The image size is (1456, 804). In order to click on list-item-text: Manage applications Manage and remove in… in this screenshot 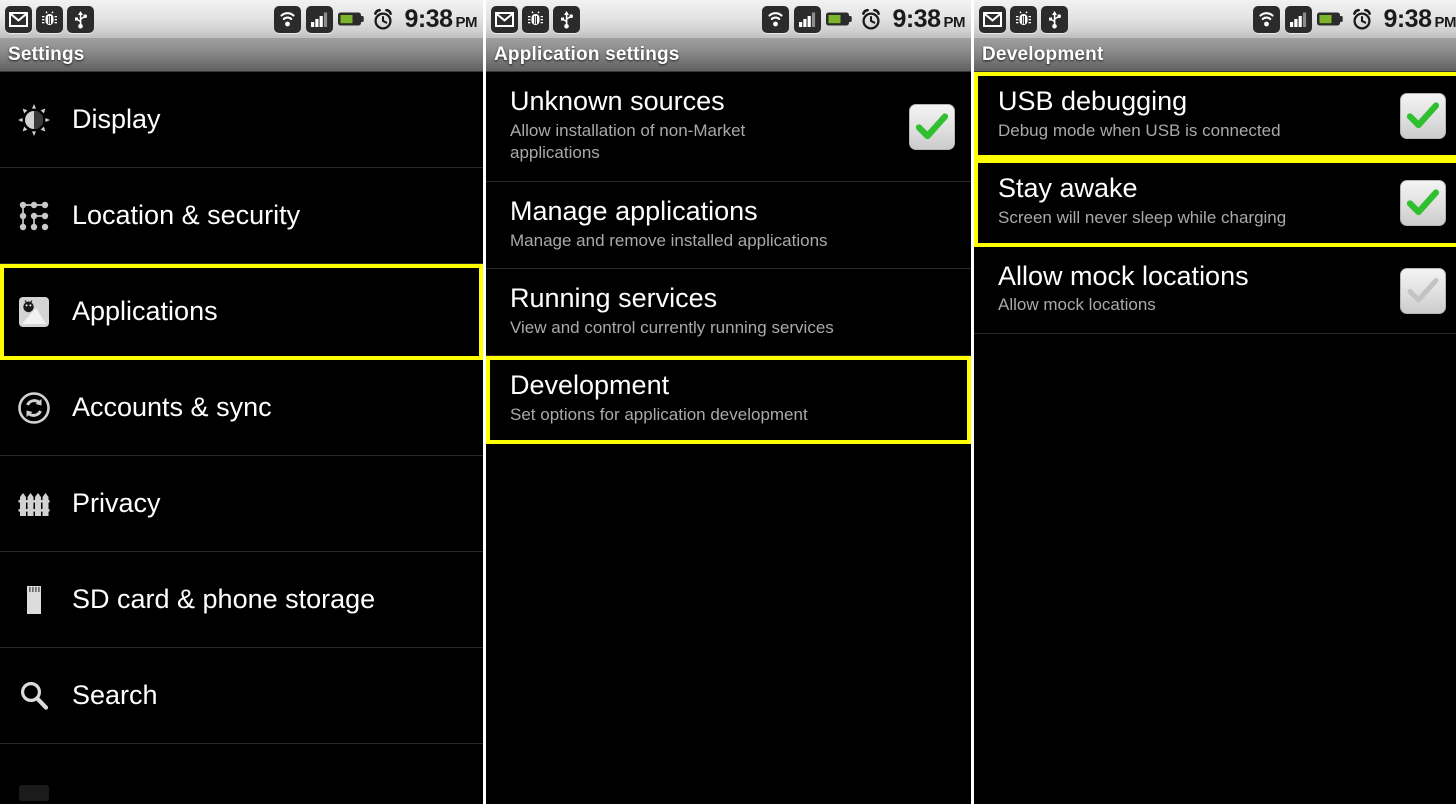, I will do `click(732, 224)`.